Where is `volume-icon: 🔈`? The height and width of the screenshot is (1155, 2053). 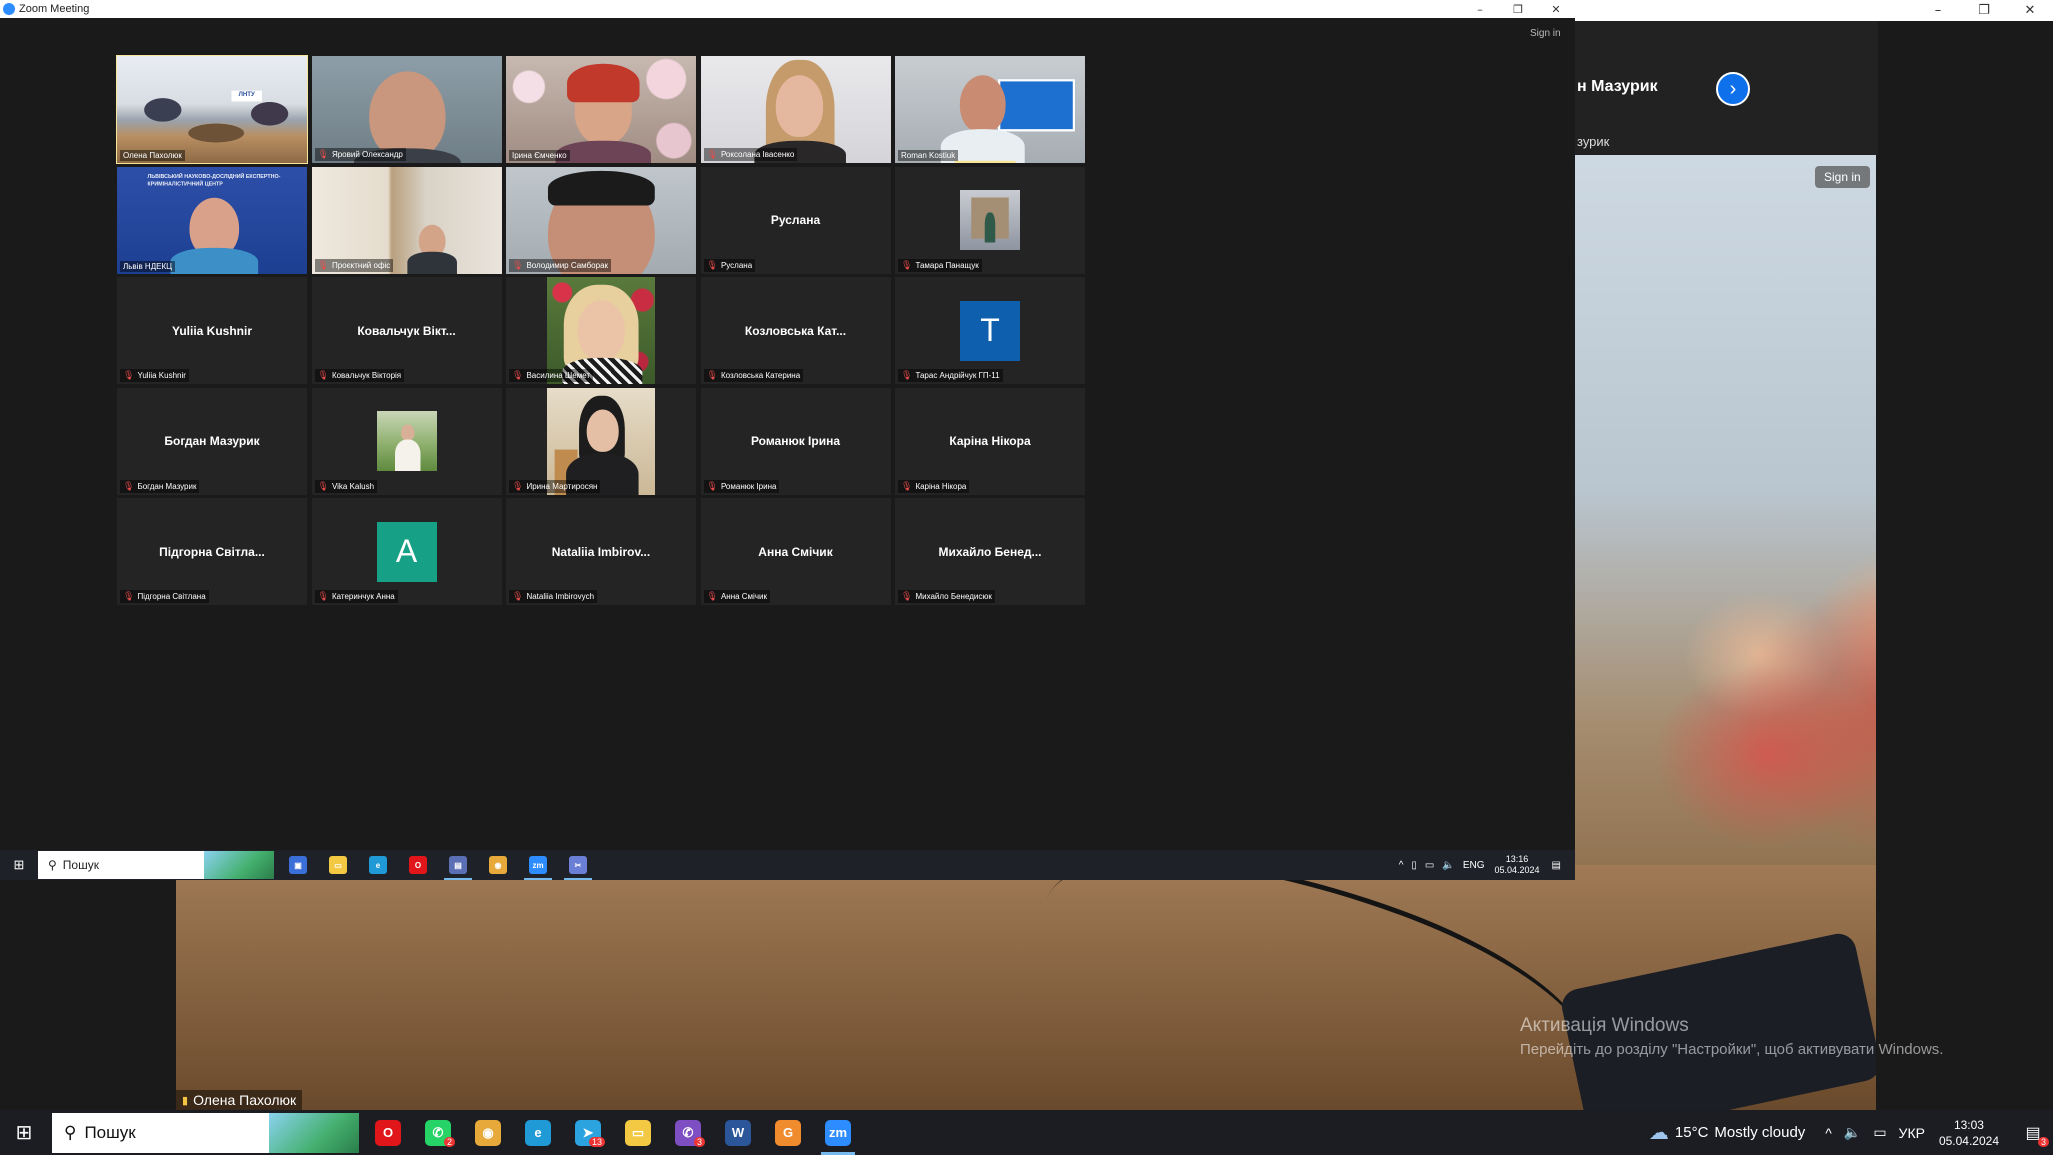
volume-icon: 🔈 is located at coordinates (1852, 1132).